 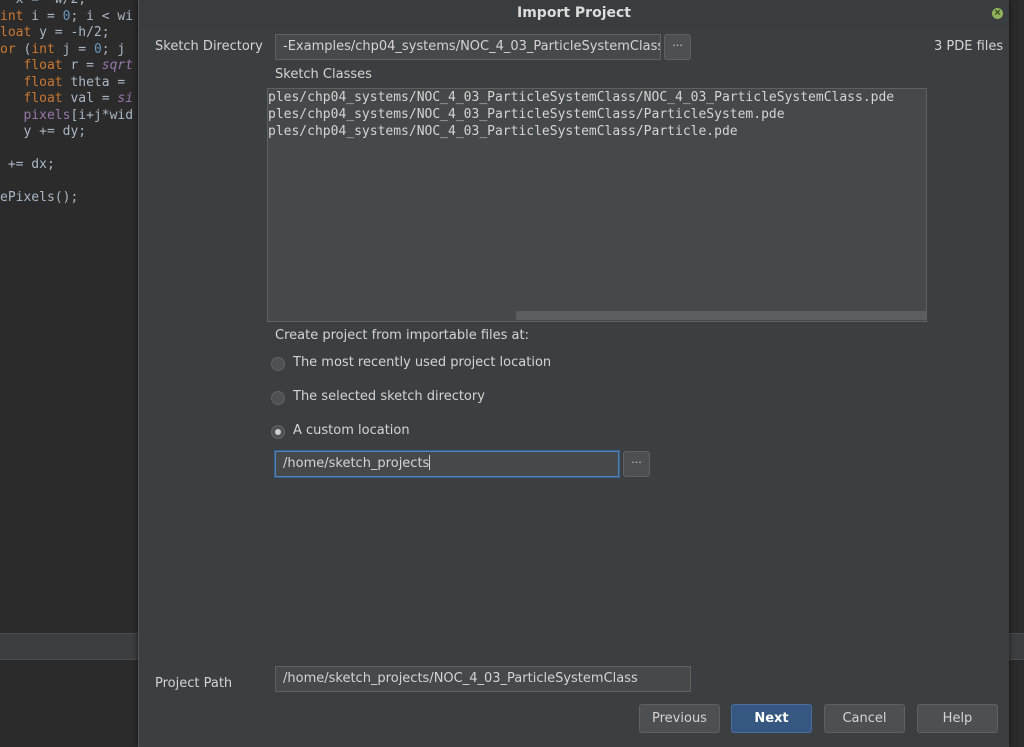 What do you see at coordinates (430, 462) in the screenshot?
I see `text-caret` at bounding box center [430, 462].